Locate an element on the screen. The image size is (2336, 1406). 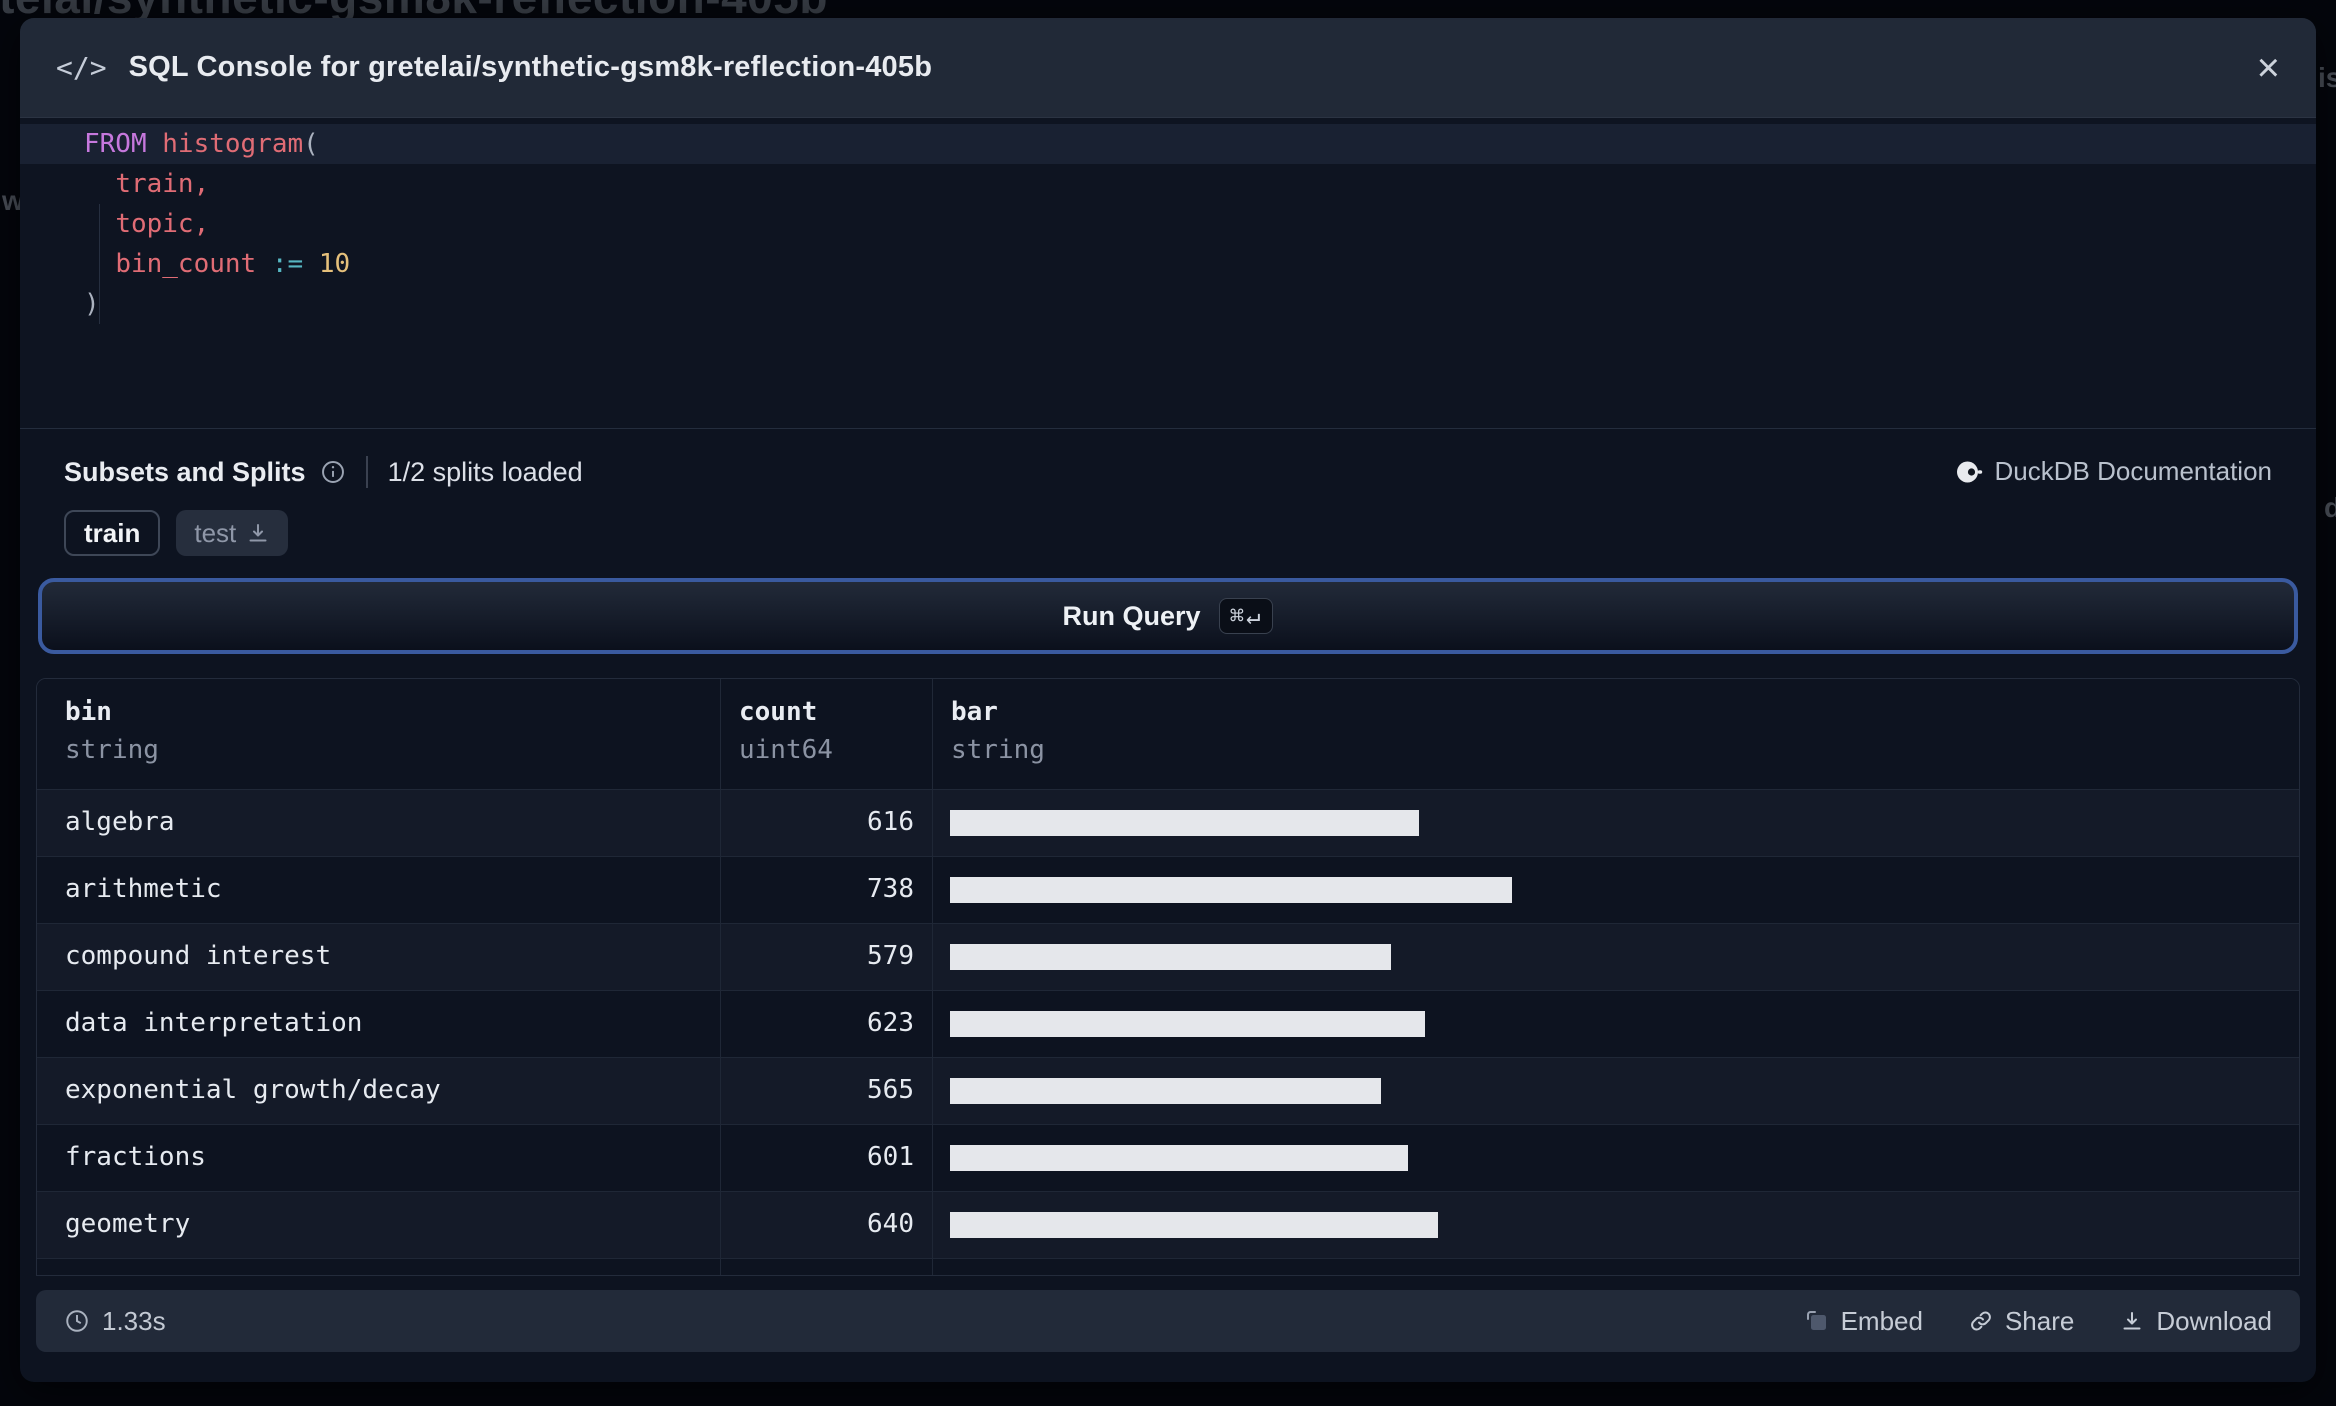
table-row: arithmetic 738 is located at coordinates (1168, 890).